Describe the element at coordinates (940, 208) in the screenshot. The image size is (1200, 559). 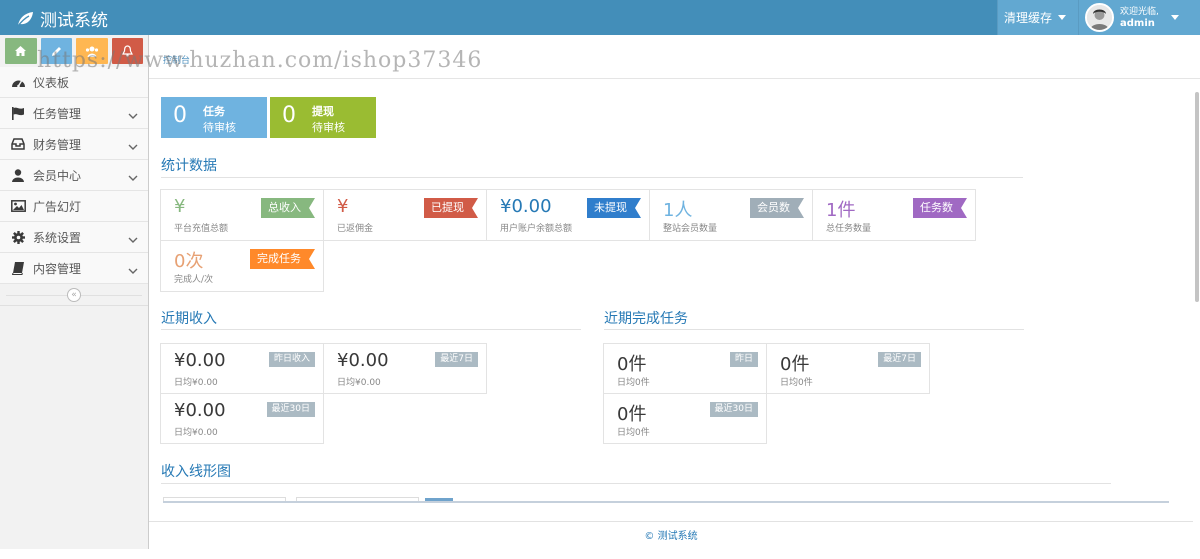
I see `stat-tag: 任务数` at that location.